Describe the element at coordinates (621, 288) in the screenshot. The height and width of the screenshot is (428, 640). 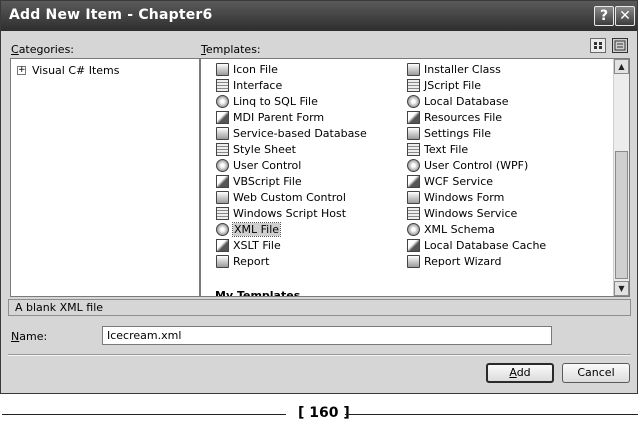
I see `scroll-down-button: ▼` at that location.